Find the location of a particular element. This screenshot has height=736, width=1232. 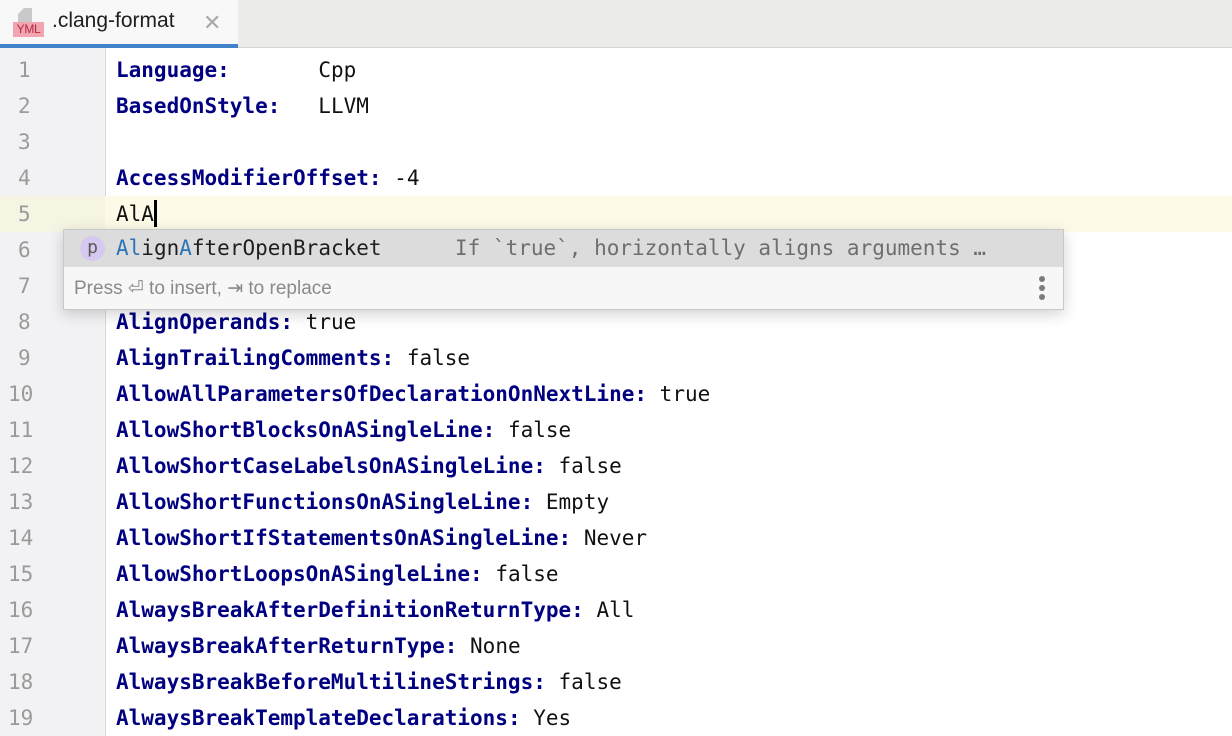

yaml-value: LLVM is located at coordinates (343, 106).